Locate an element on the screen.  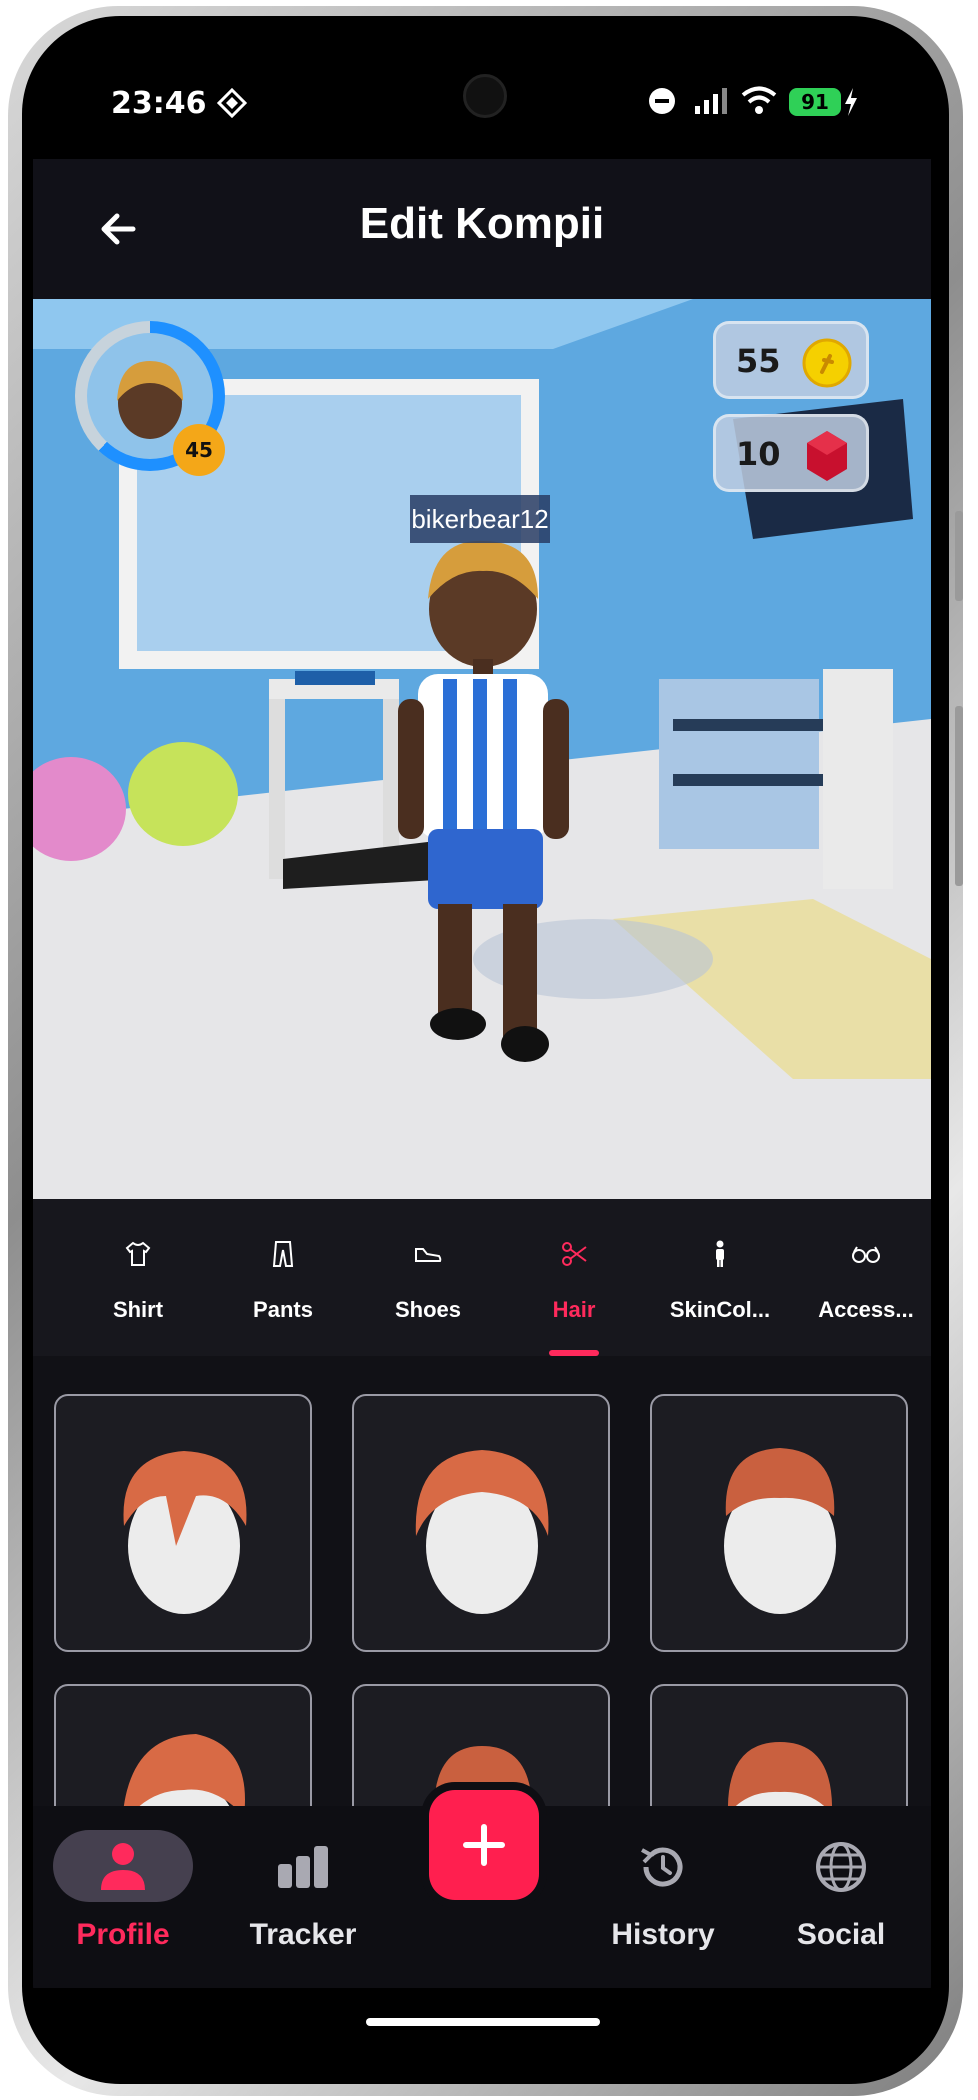
tab-hair: Hair is located at coordinates (574, 1277).